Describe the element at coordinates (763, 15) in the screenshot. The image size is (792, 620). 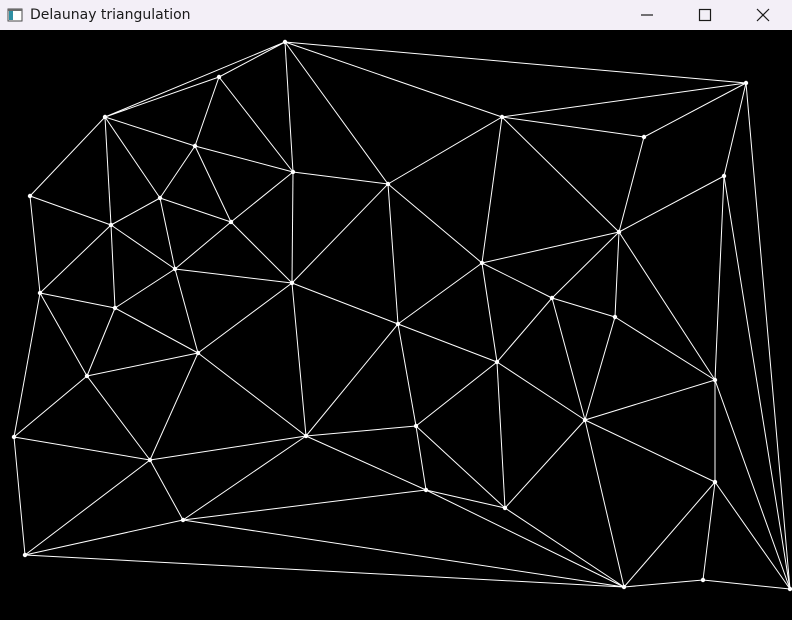
I see `close-button` at that location.